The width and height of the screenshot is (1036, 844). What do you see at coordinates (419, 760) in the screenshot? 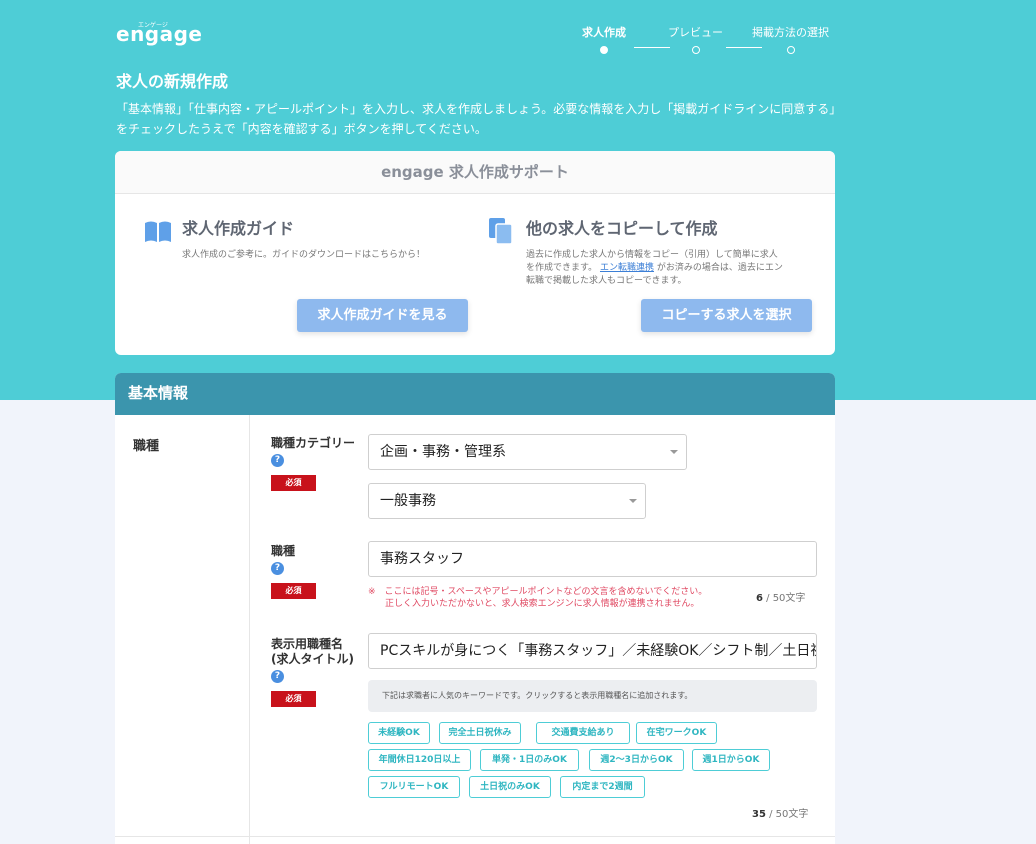
I see `keyword-chip: 年間休日120日以上` at bounding box center [419, 760].